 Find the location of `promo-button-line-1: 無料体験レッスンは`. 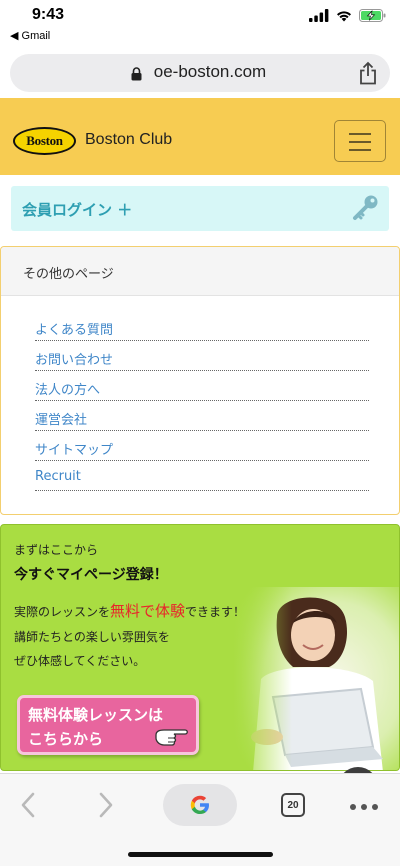

promo-button-line-1: 無料体験レッスンは is located at coordinates (96, 715).